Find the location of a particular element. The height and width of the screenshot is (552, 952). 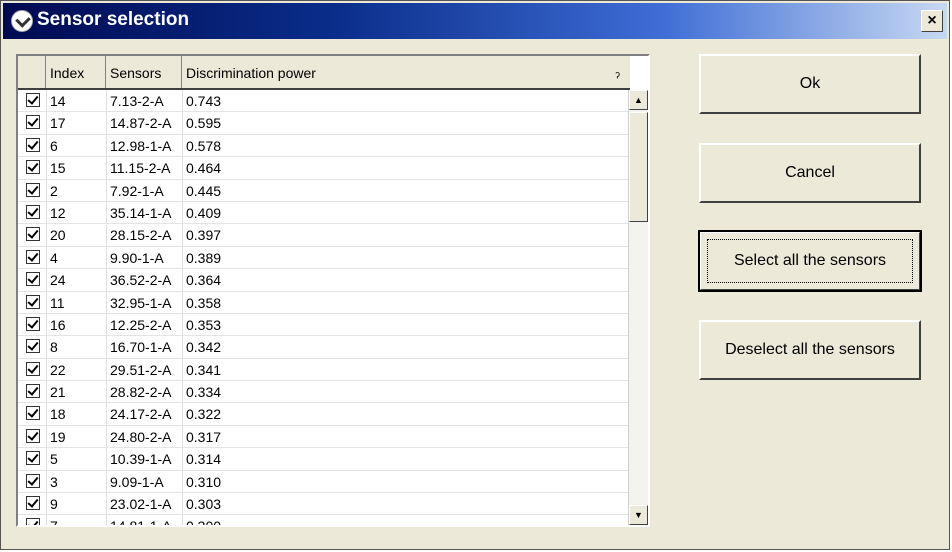

cell-discrimination-power: 0.409 is located at coordinates (204, 212).